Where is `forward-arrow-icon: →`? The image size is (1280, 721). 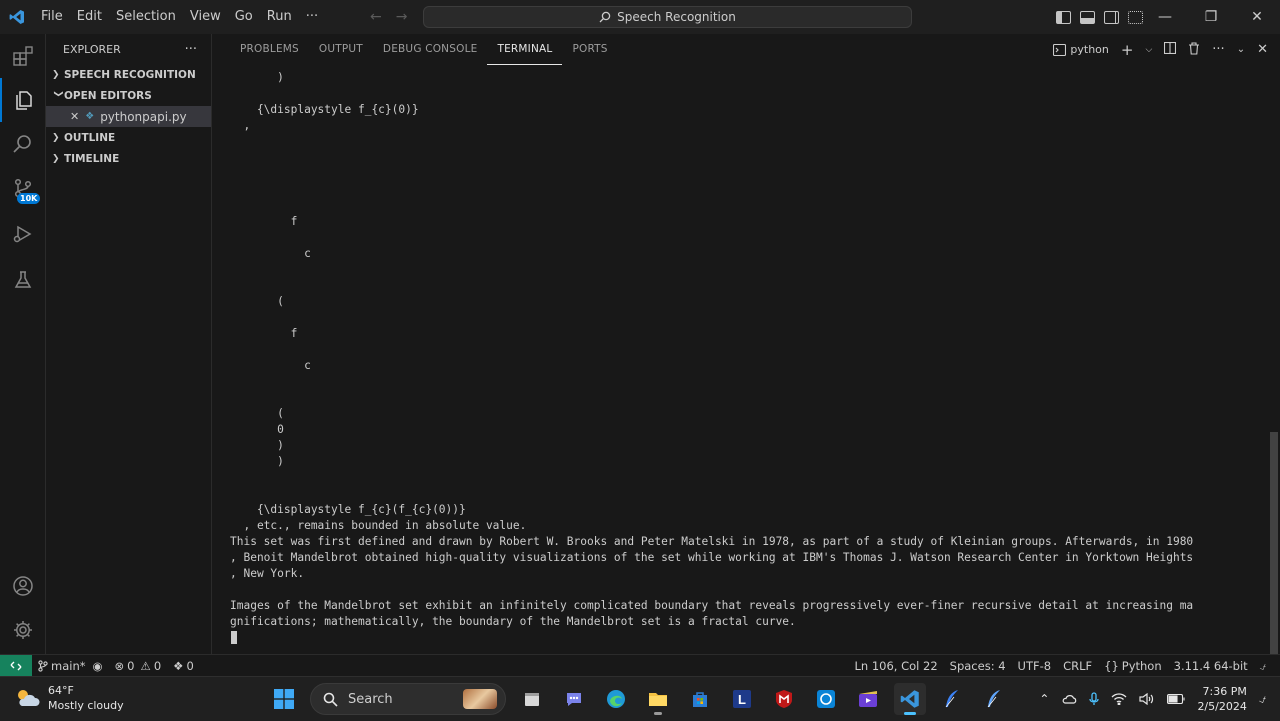 forward-arrow-icon: → is located at coordinates (402, 17).